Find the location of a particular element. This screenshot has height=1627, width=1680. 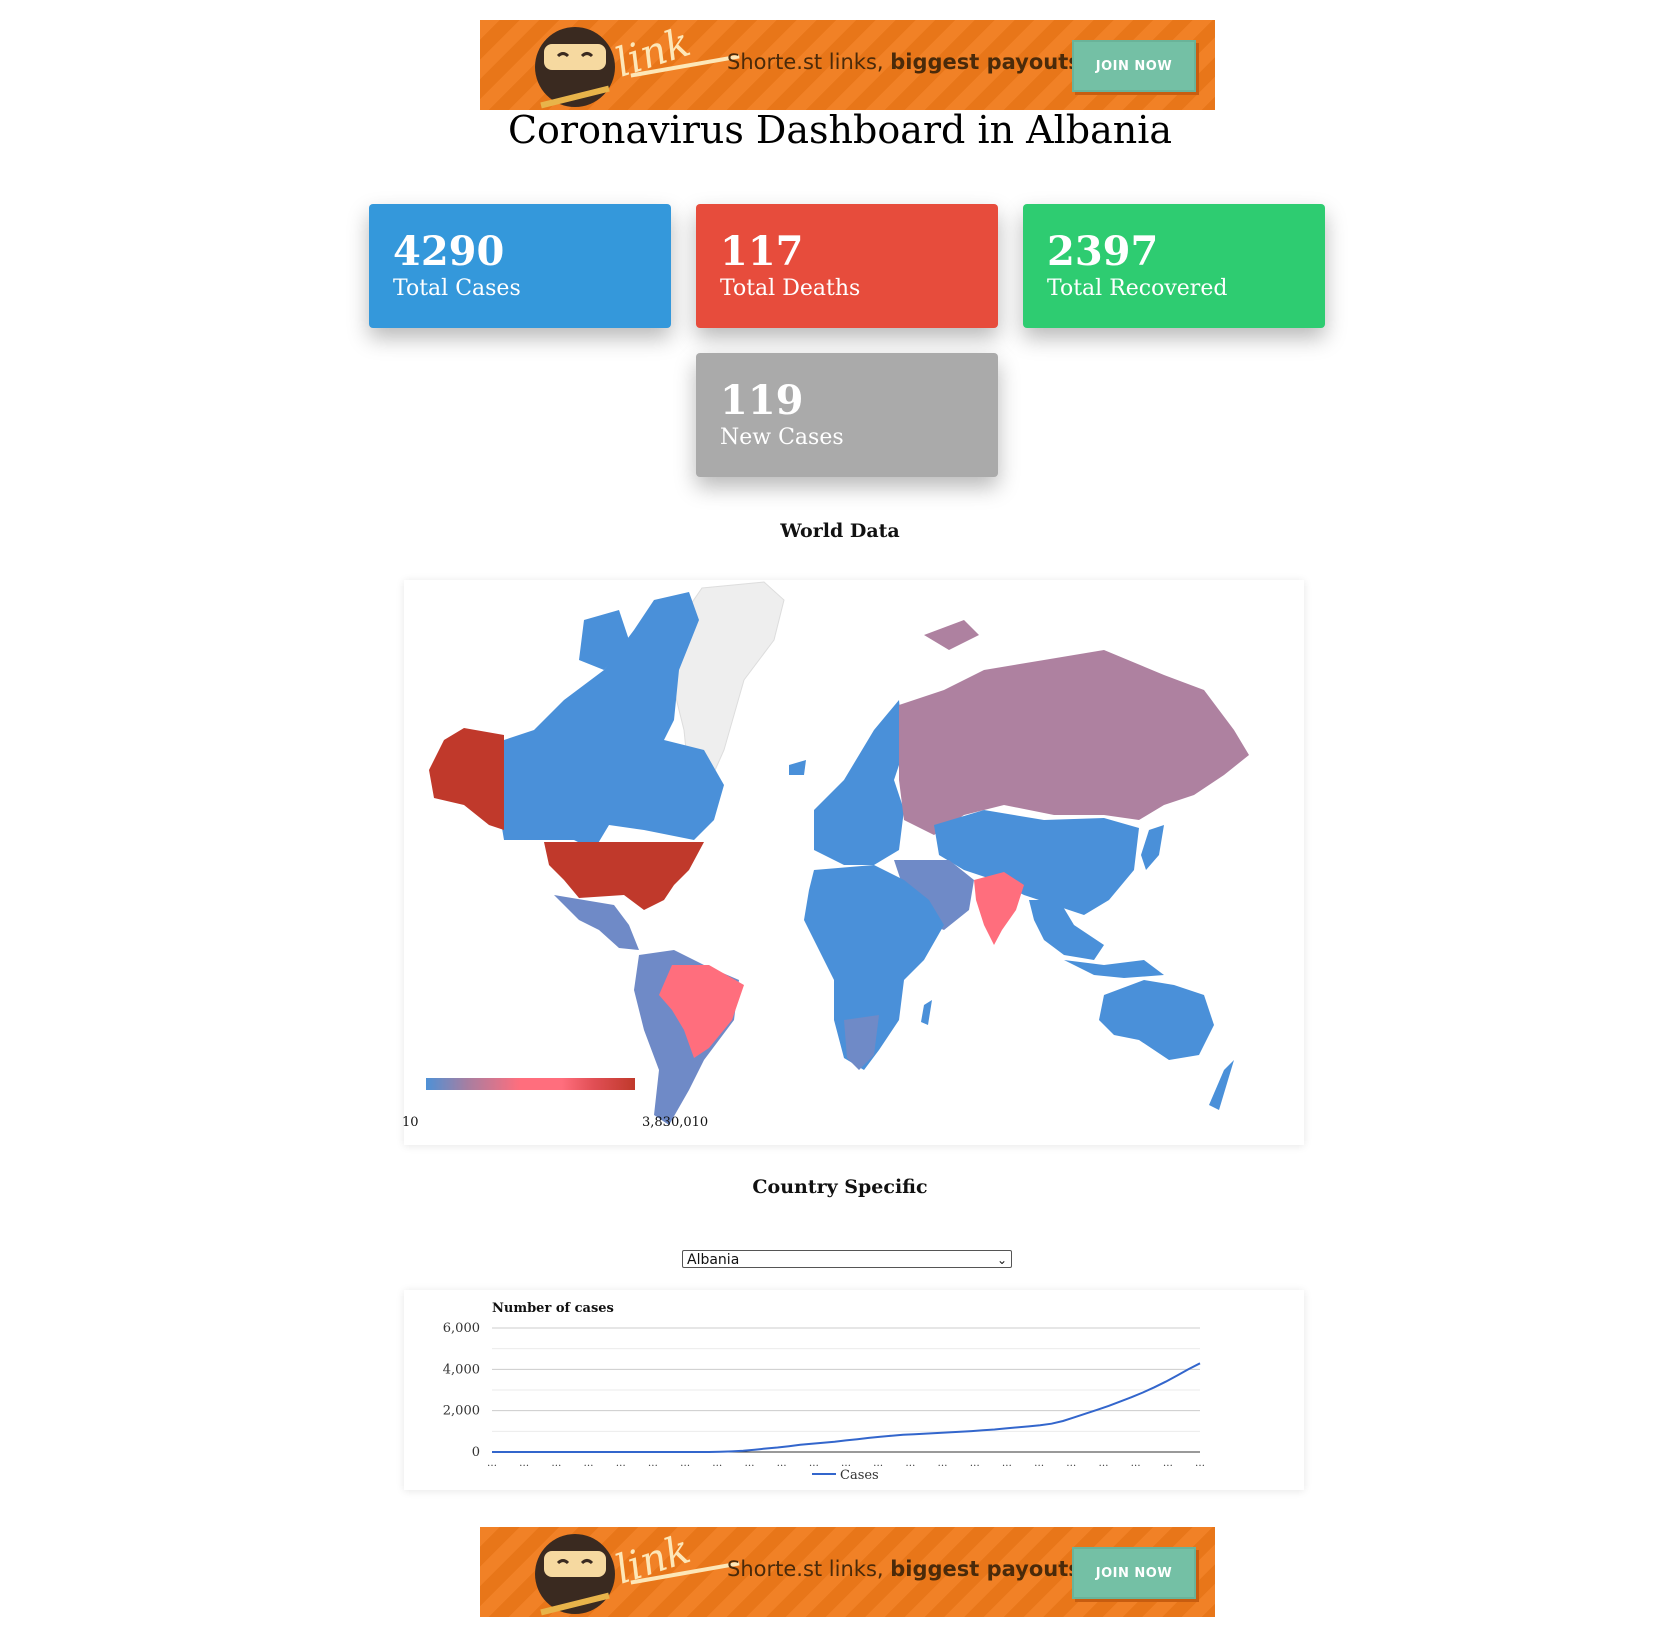

y-tick-label: 6,000 is located at coordinates (461, 1328).